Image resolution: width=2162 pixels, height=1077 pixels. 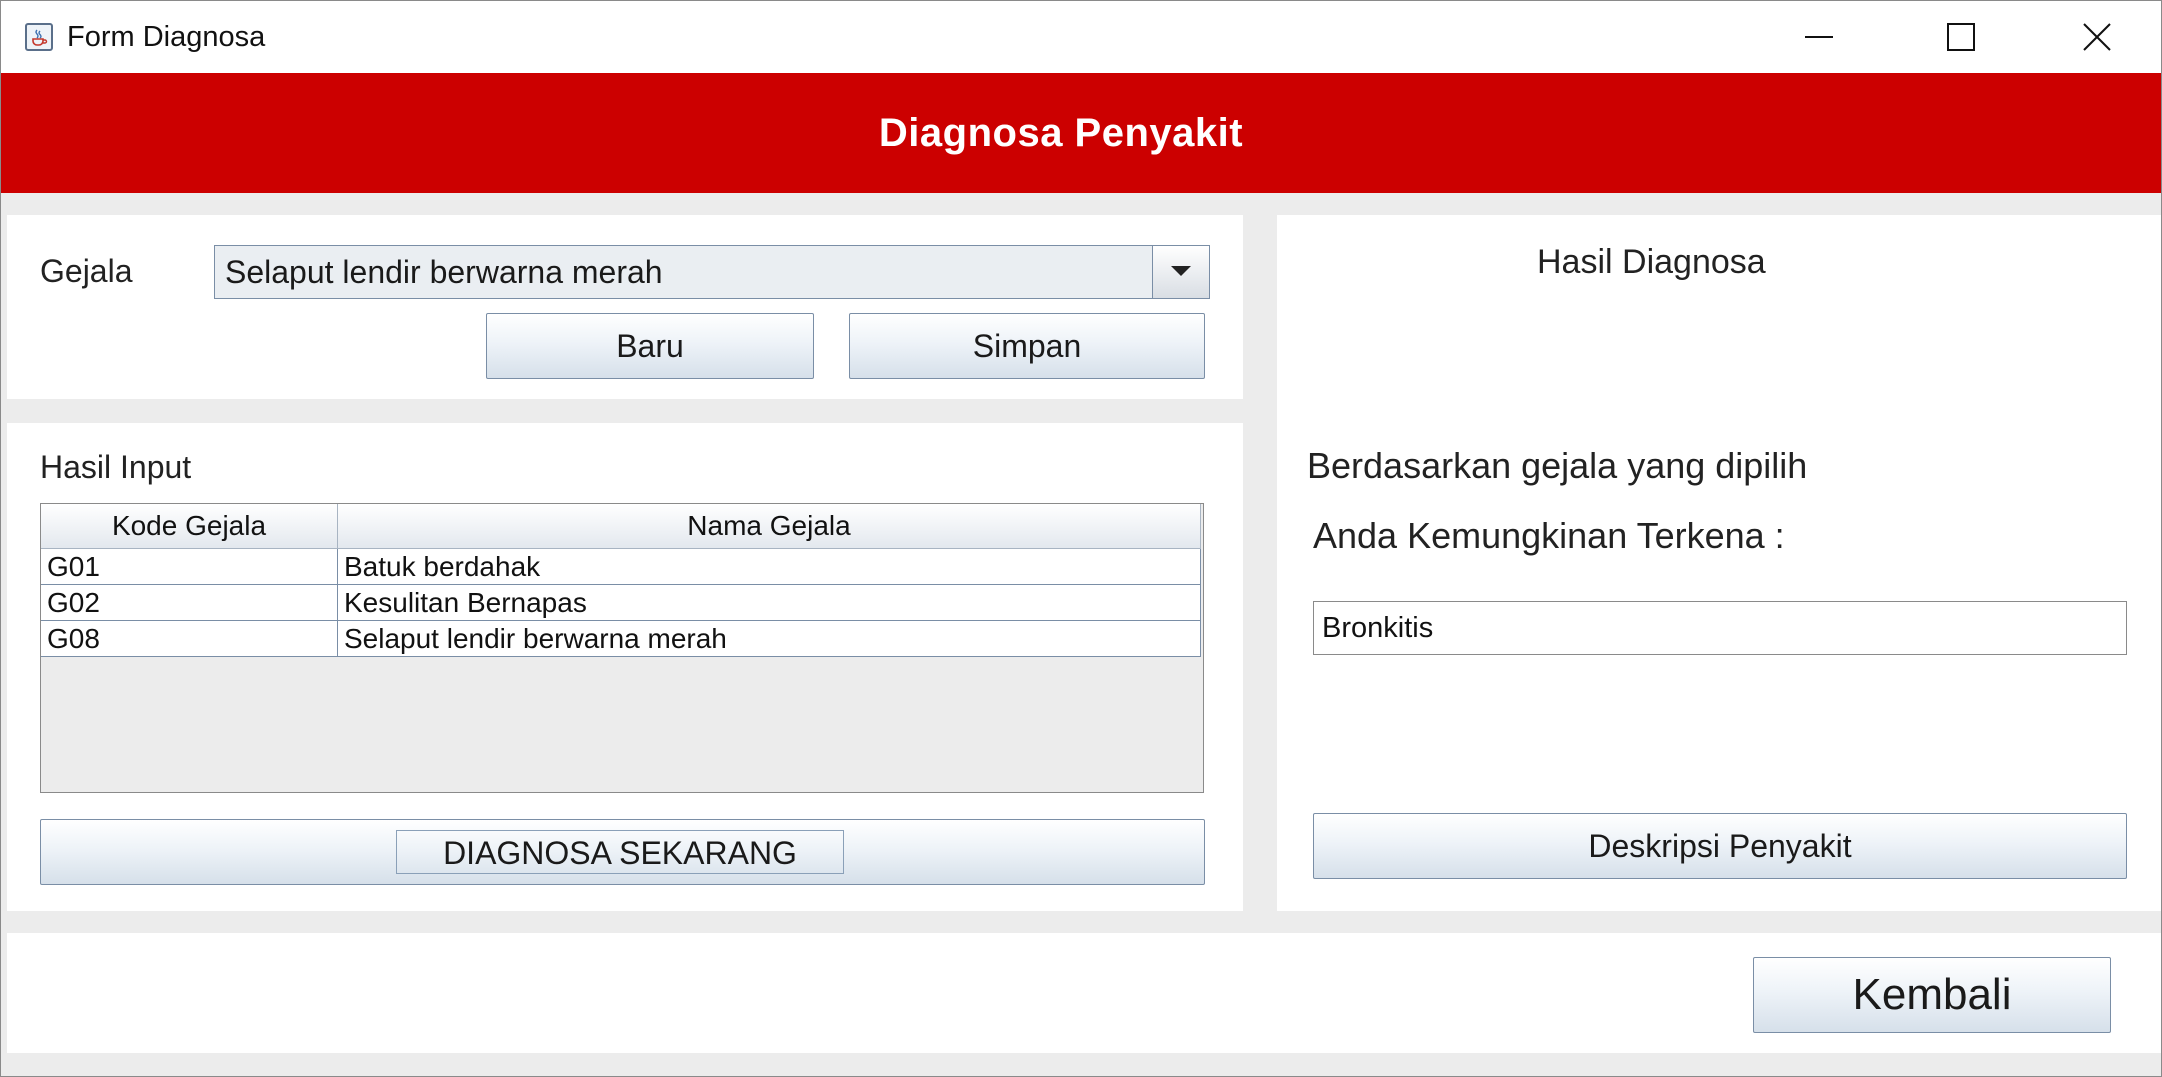 What do you see at coordinates (1932, 995) in the screenshot?
I see `kembali-button: Kembali` at bounding box center [1932, 995].